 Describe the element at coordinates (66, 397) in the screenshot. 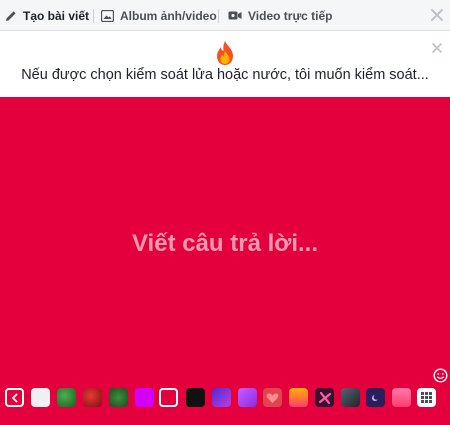

I see `background-green-texture` at that location.